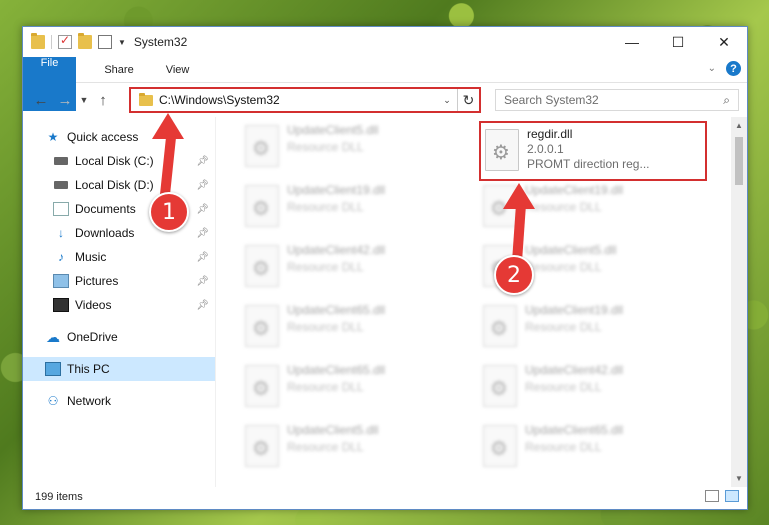 The height and width of the screenshot is (525, 769). I want to click on sidebar-item-local-disk-c: Local Disk (C:) 📌︎, so click(119, 161).